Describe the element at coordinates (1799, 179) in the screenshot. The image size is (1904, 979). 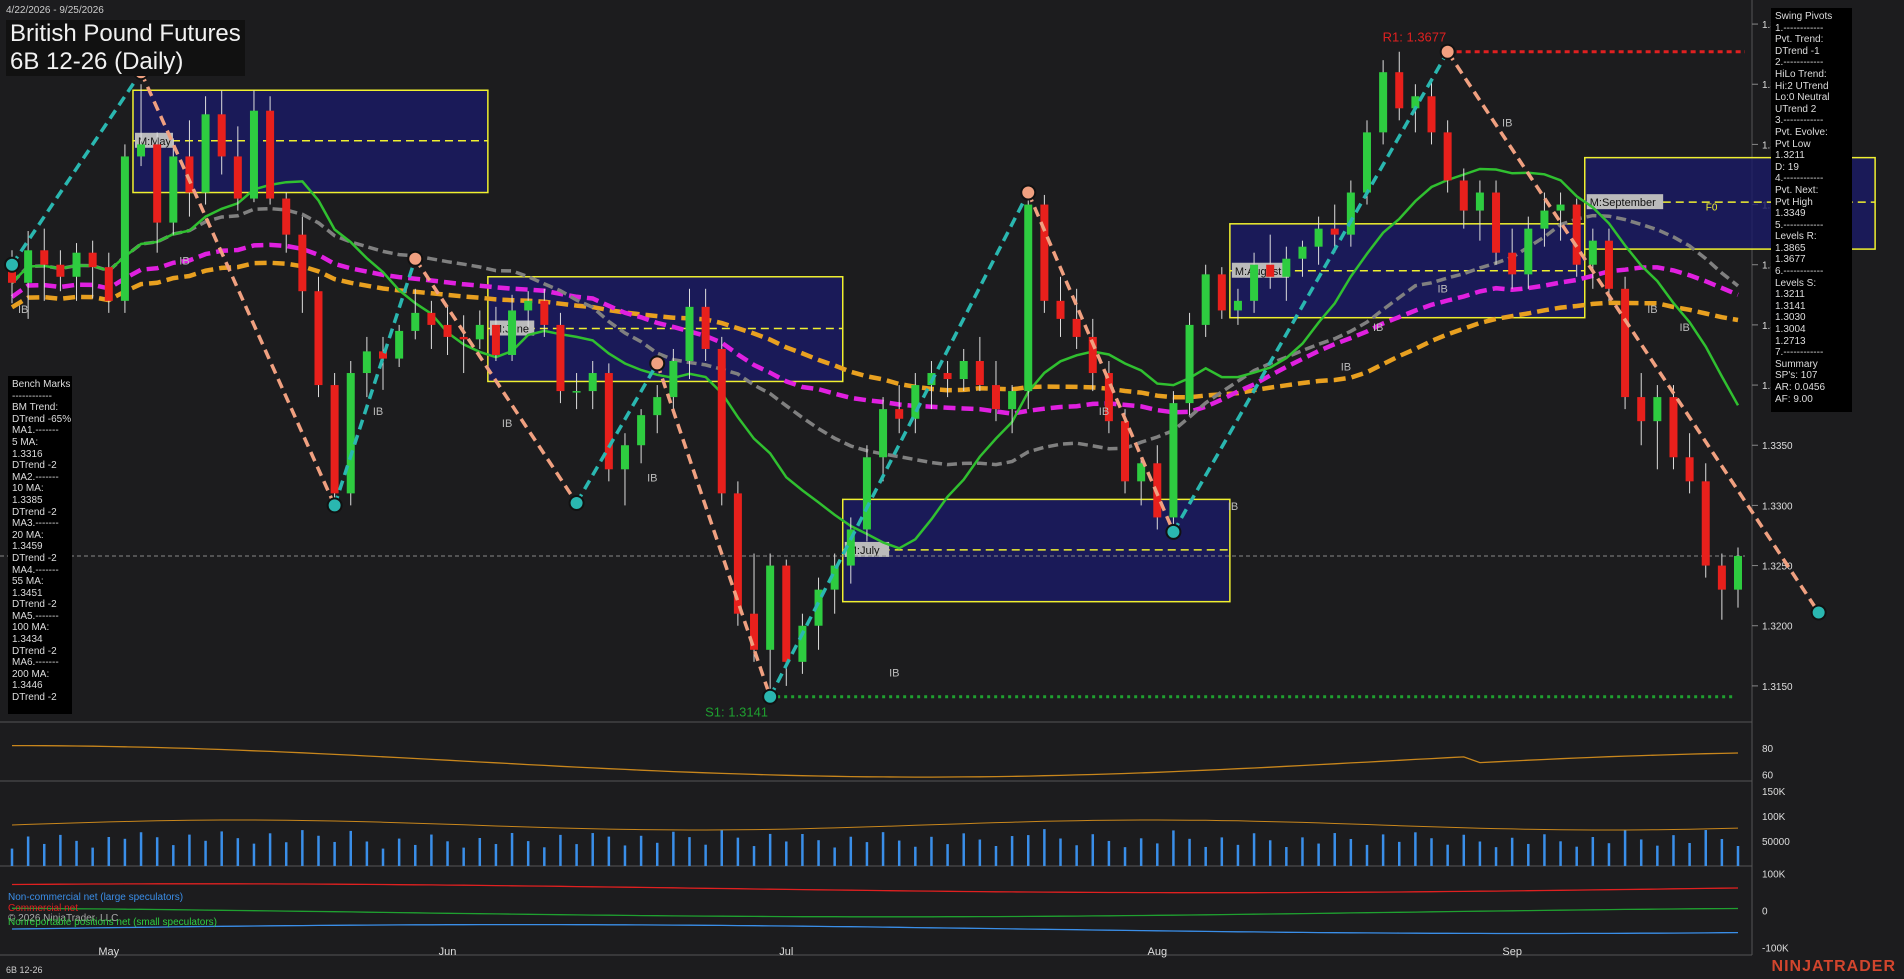
I see `swing-panel-line: 4.------------` at that location.